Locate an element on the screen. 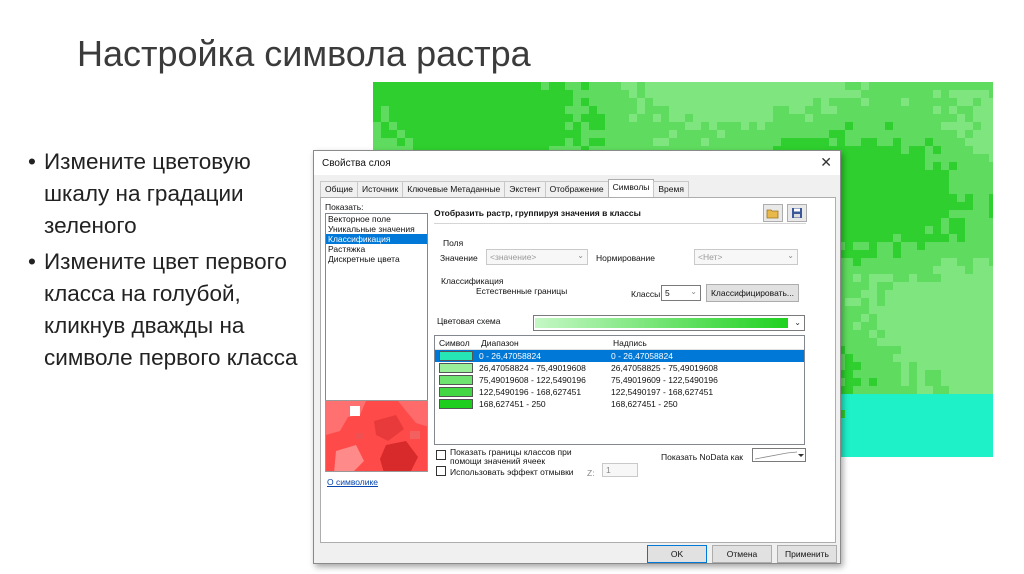 Image resolution: width=1024 pixels, height=574 pixels. tab-display: Отображение is located at coordinates (576, 189).